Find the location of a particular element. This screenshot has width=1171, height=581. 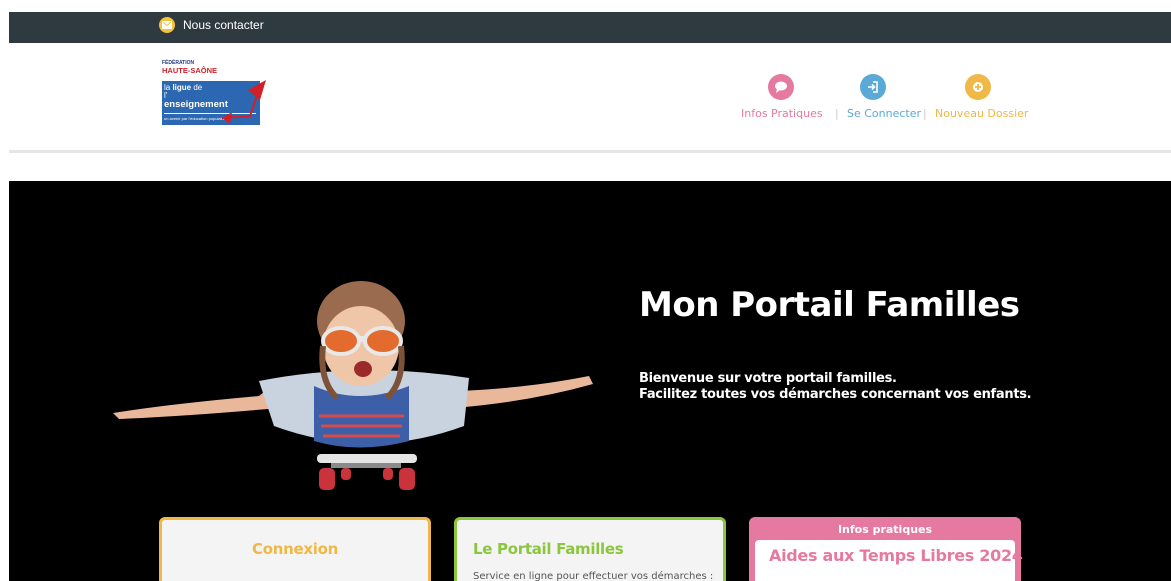

logo-arrow-icon is located at coordinates (243, 102).